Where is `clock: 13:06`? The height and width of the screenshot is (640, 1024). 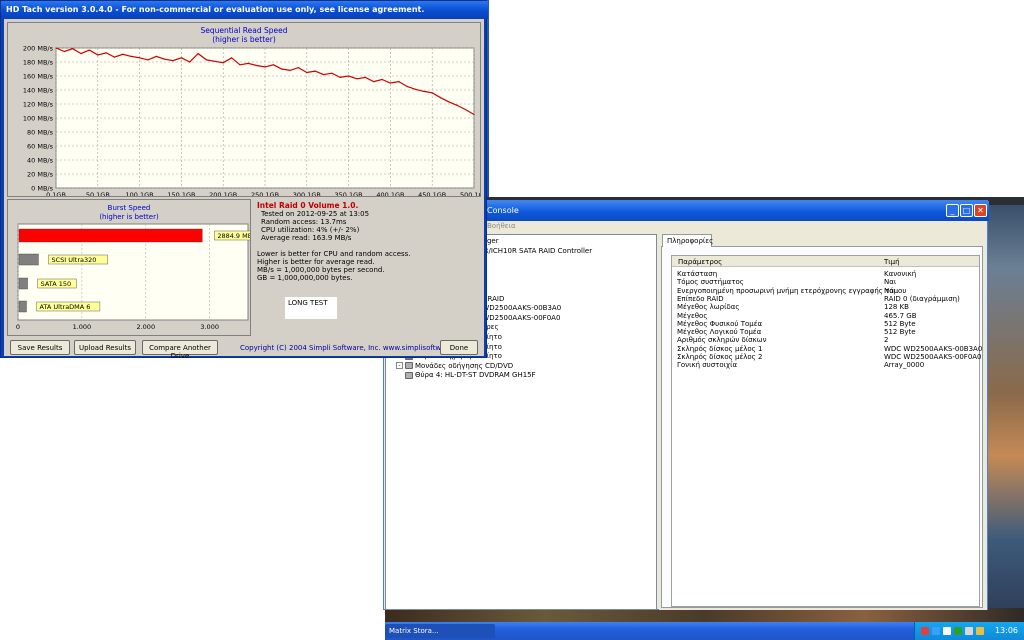
clock: 13:06 is located at coordinates (1006, 630).